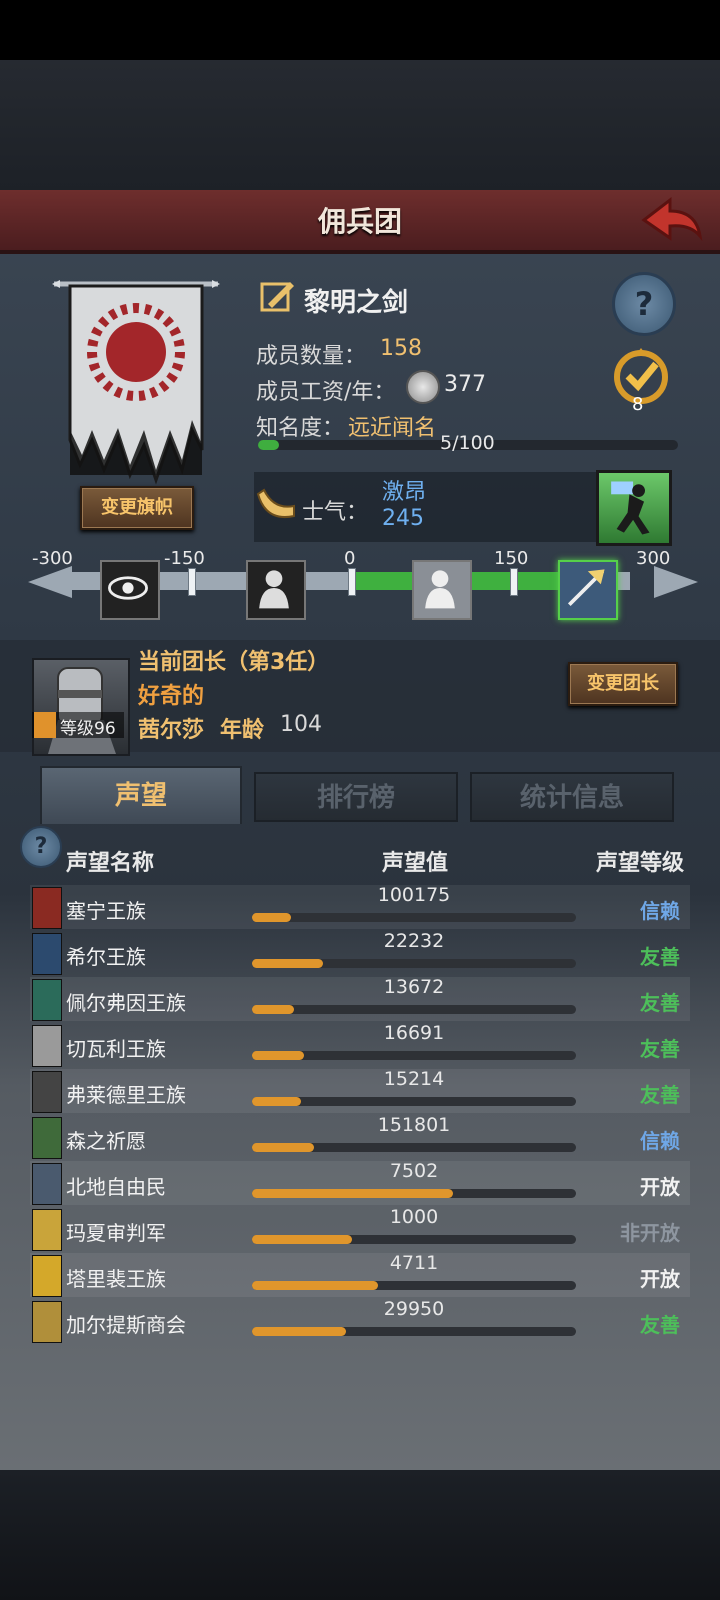 The image size is (720, 1600). Describe the element at coordinates (301, 724) in the screenshot. I see `leader-age: 104` at that location.